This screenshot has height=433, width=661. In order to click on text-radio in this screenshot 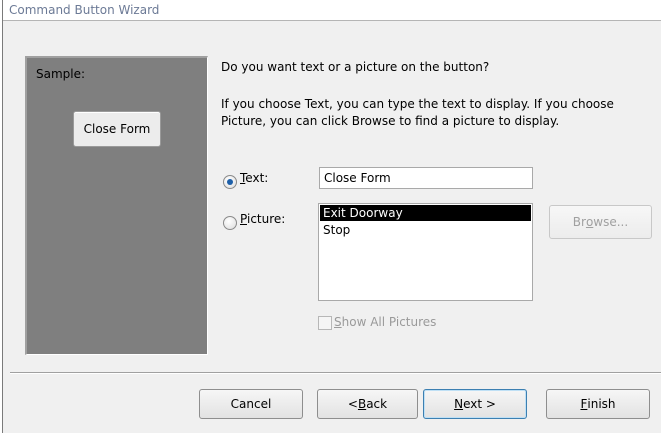, I will do `click(230, 182)`.